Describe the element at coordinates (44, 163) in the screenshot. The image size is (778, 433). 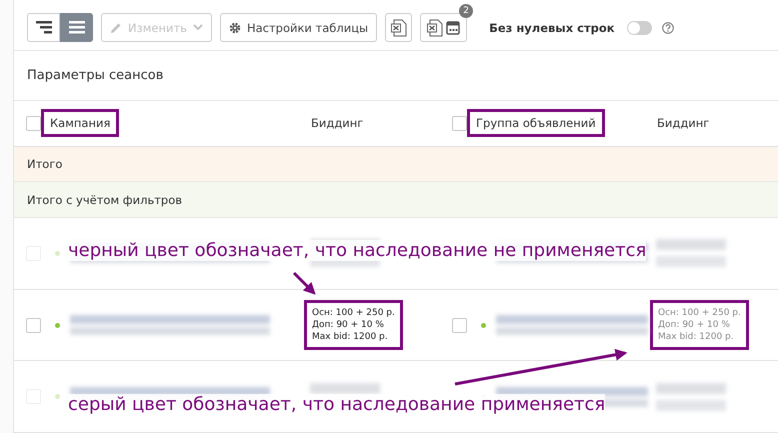
I see `total-row-label: Итого` at that location.